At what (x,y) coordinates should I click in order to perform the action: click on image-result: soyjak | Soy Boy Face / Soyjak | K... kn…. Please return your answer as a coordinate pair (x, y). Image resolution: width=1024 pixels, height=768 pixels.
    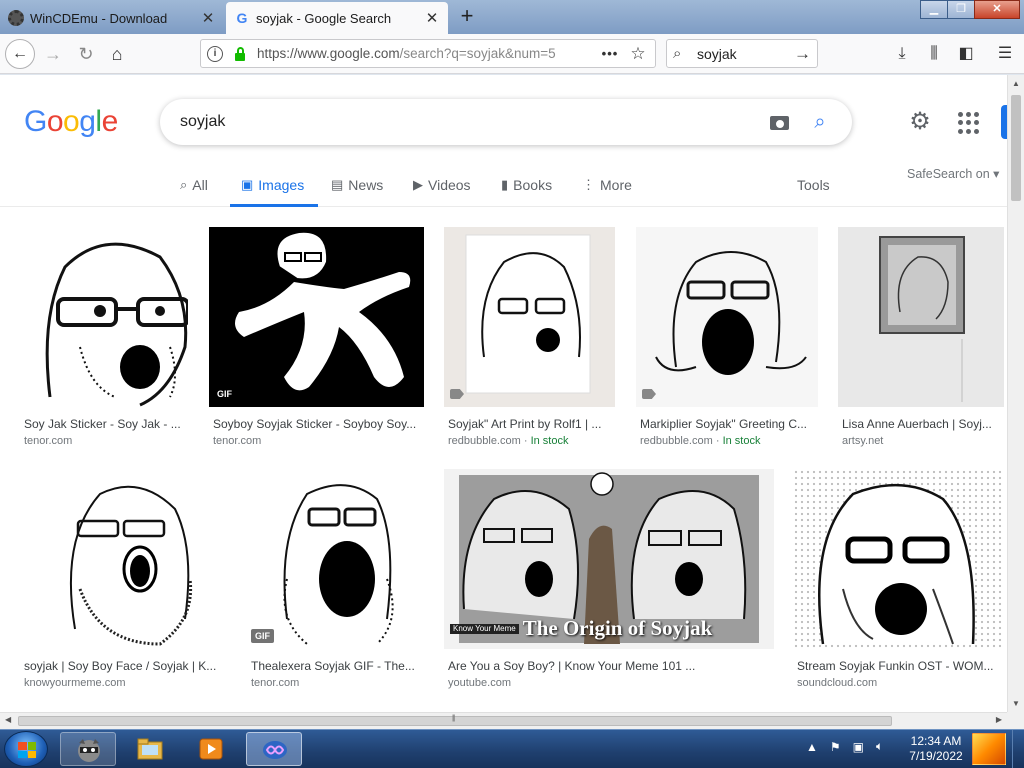
    Looking at the image, I should click on (124, 581).